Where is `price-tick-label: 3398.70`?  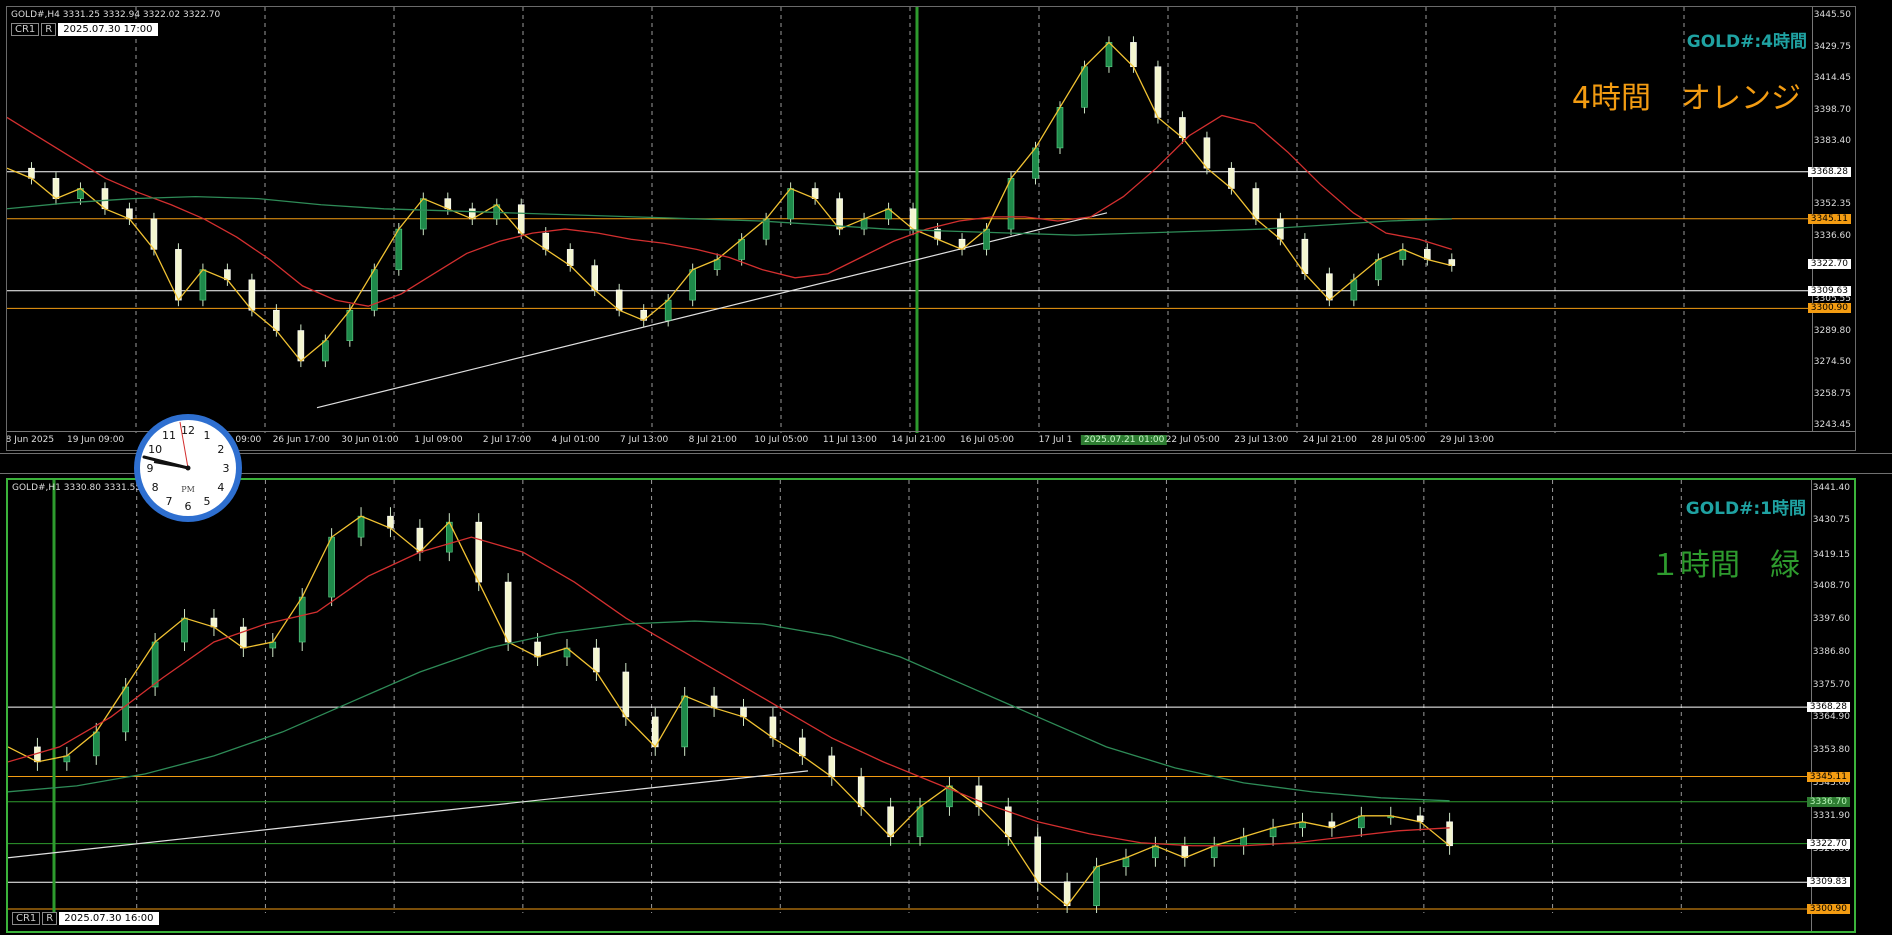 price-tick-label: 3398.70 is located at coordinates (1832, 109).